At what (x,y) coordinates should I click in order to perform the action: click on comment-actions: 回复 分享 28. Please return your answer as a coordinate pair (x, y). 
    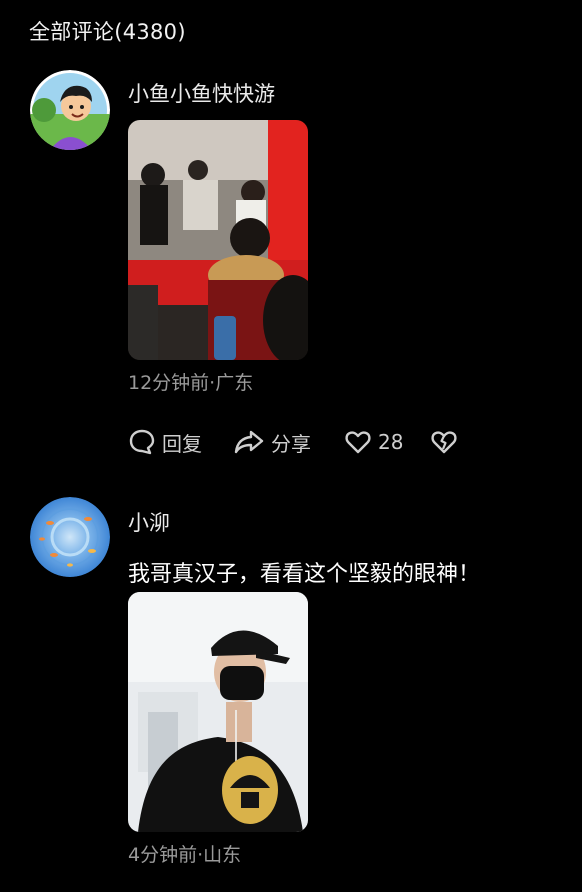
    Looking at the image, I should click on (308, 442).